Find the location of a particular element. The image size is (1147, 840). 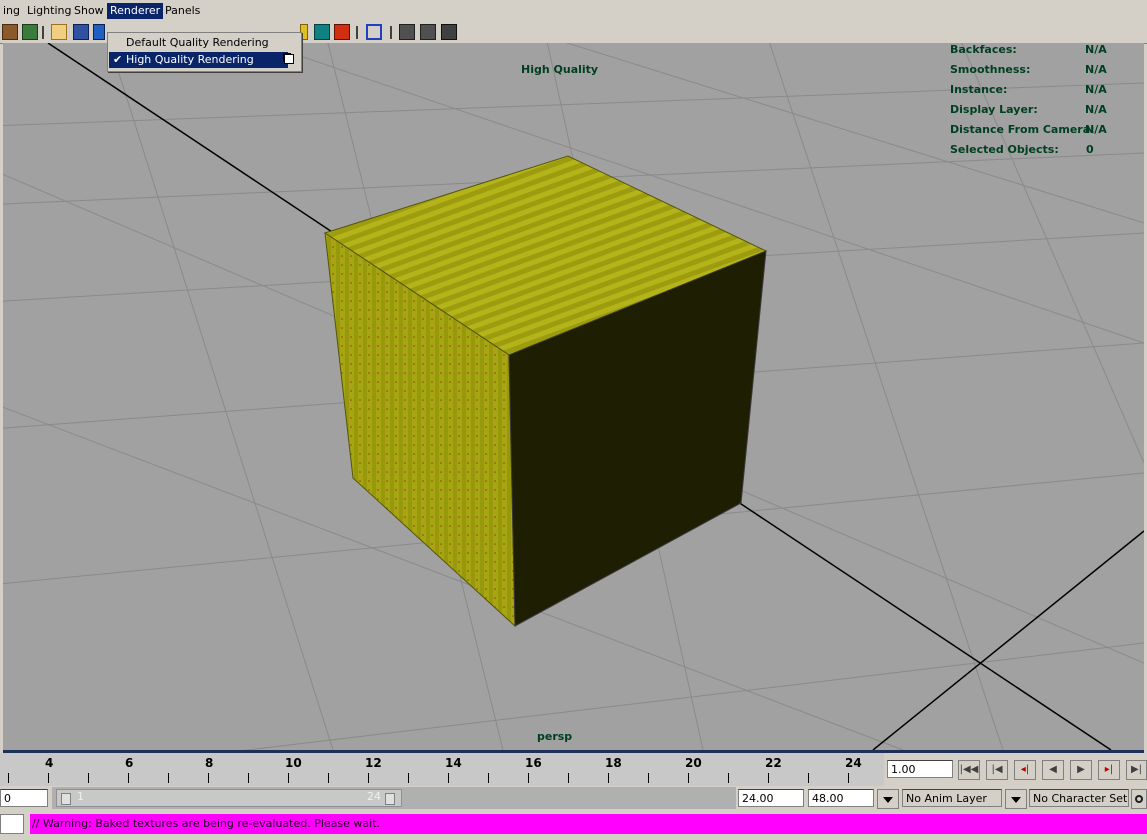

xray-icon is located at coordinates (407, 32).